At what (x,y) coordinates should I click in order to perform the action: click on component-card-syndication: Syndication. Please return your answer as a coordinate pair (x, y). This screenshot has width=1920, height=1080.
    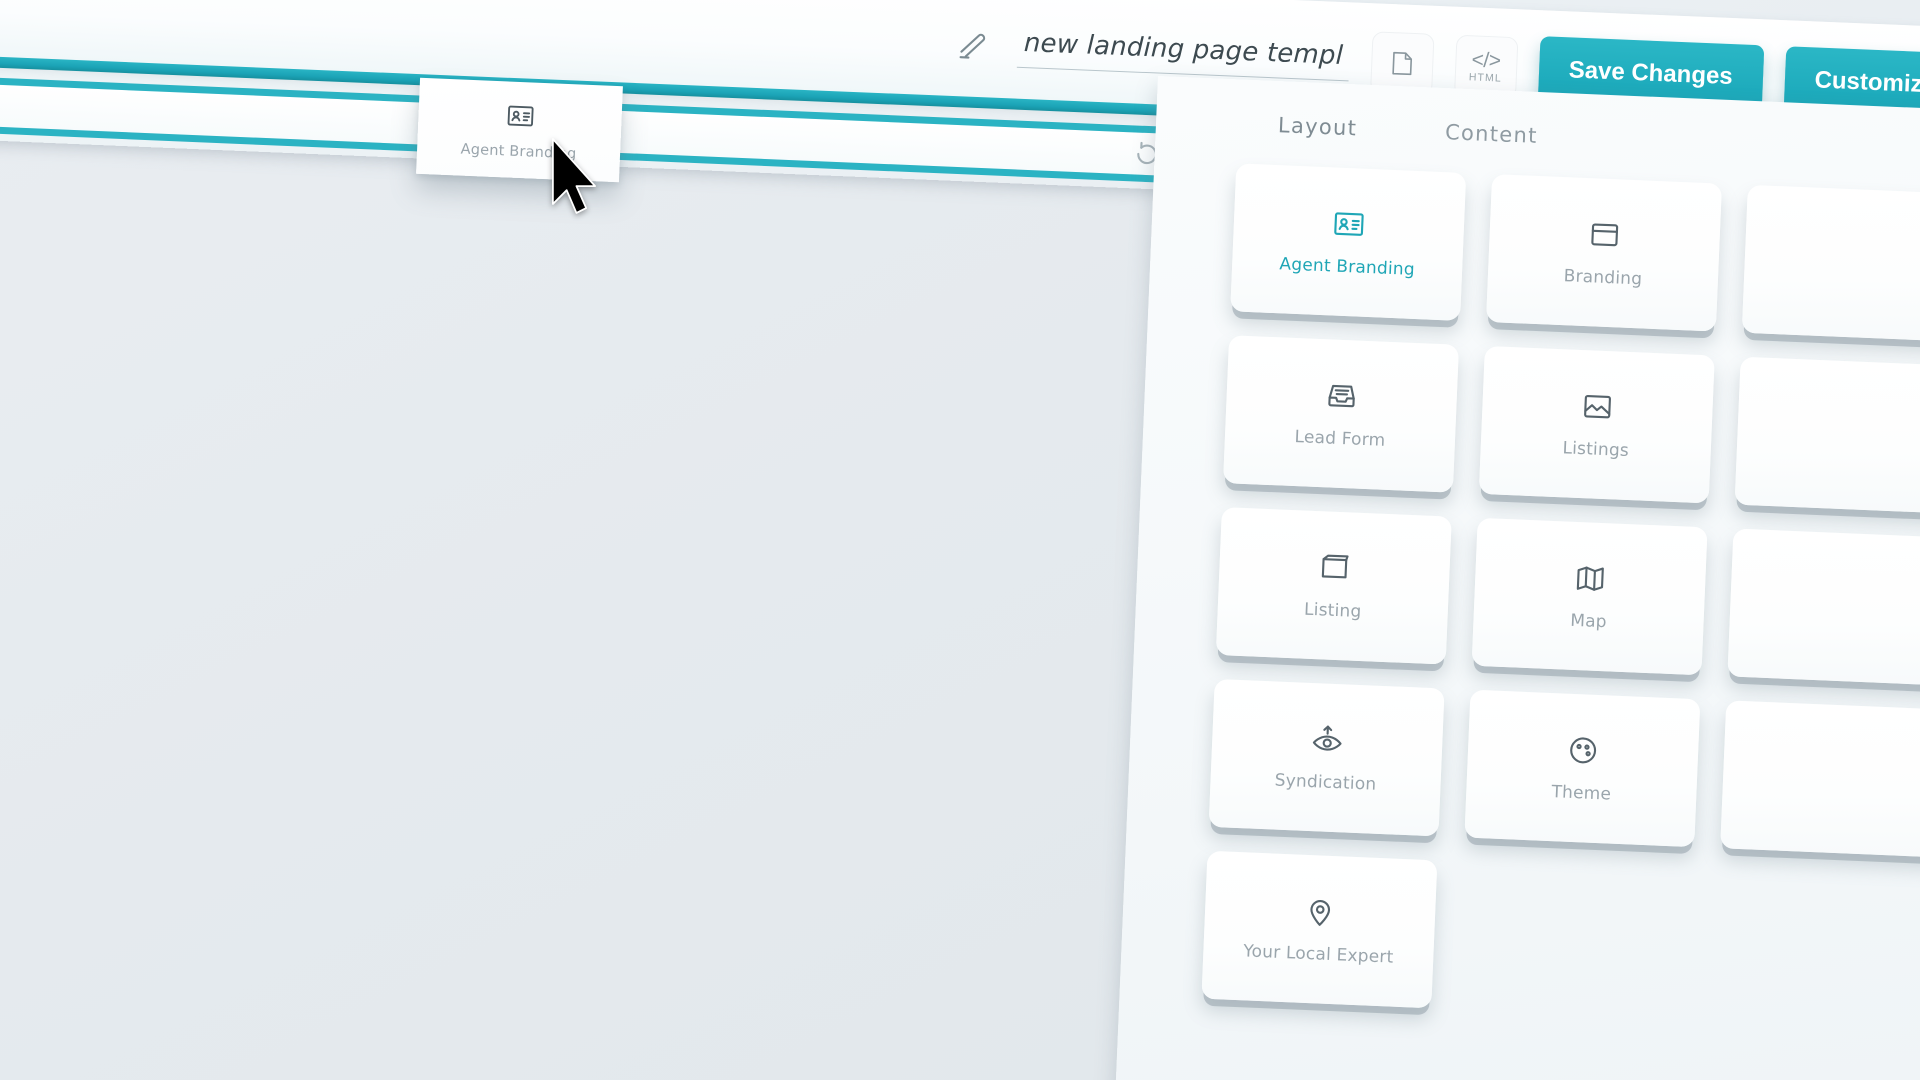
    Looking at the image, I should click on (1326, 757).